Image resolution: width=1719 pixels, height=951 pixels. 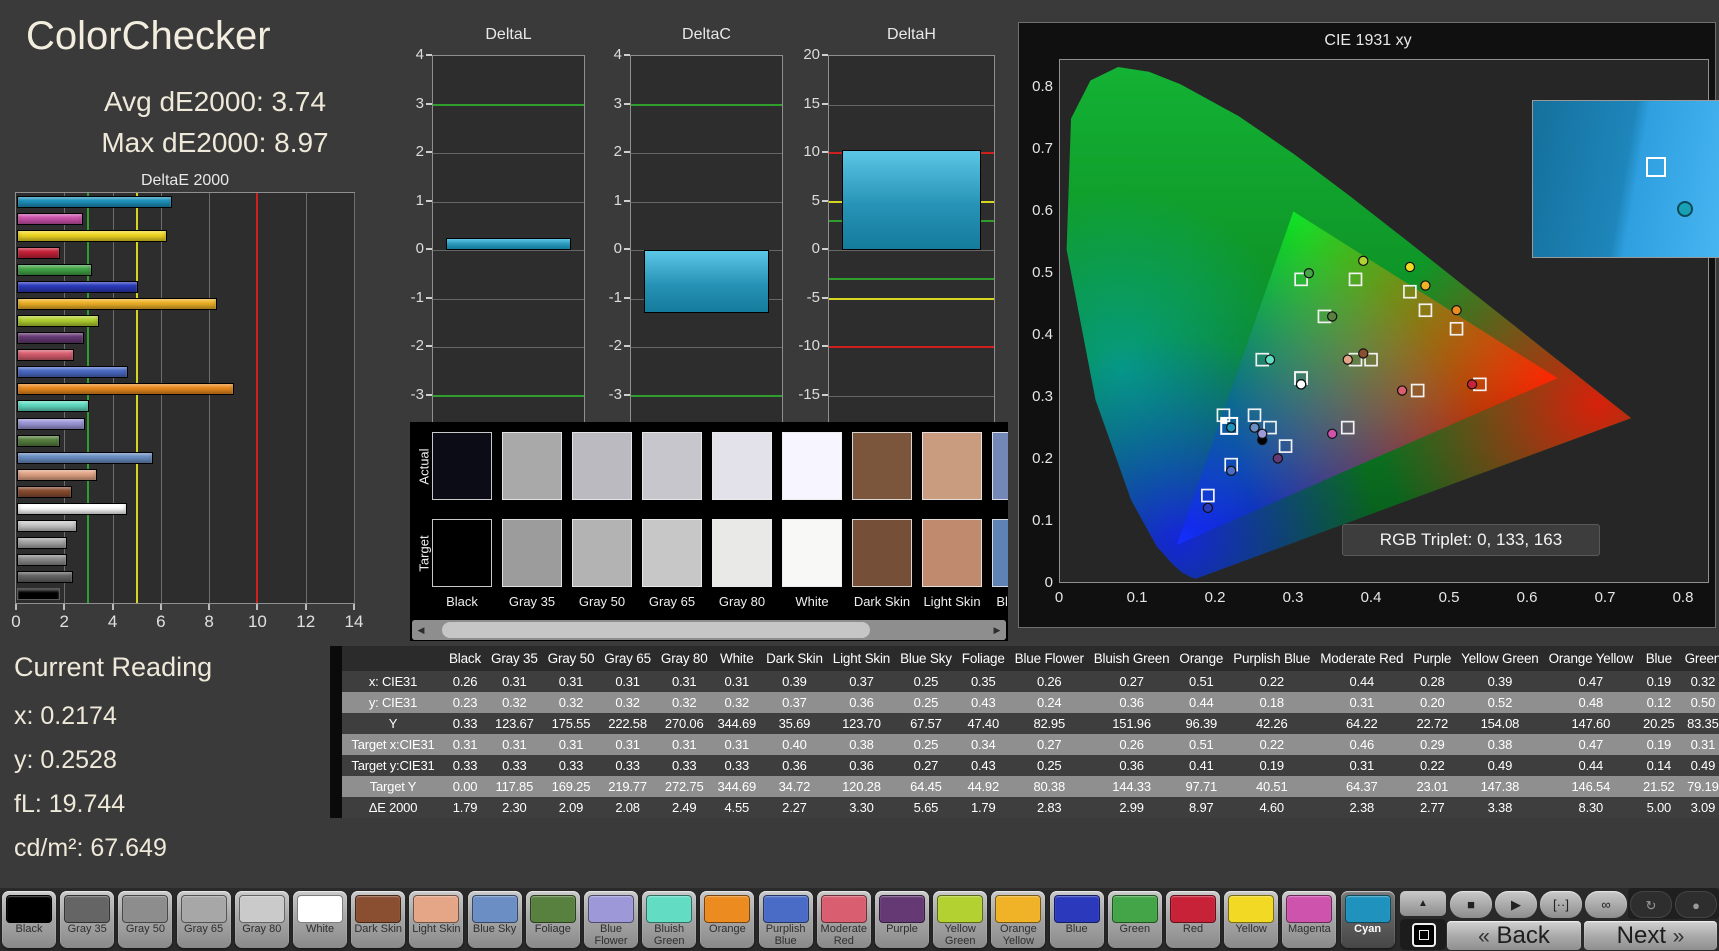 What do you see at coordinates (811, 103) in the screenshot?
I see `mini-tick-label: 15` at bounding box center [811, 103].